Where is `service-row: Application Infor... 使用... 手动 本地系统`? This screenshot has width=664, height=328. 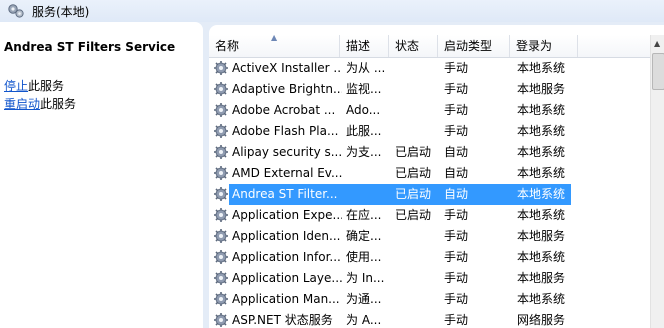
service-row: Application Infor... 使用... 手动 本地系统 is located at coordinates (436, 257).